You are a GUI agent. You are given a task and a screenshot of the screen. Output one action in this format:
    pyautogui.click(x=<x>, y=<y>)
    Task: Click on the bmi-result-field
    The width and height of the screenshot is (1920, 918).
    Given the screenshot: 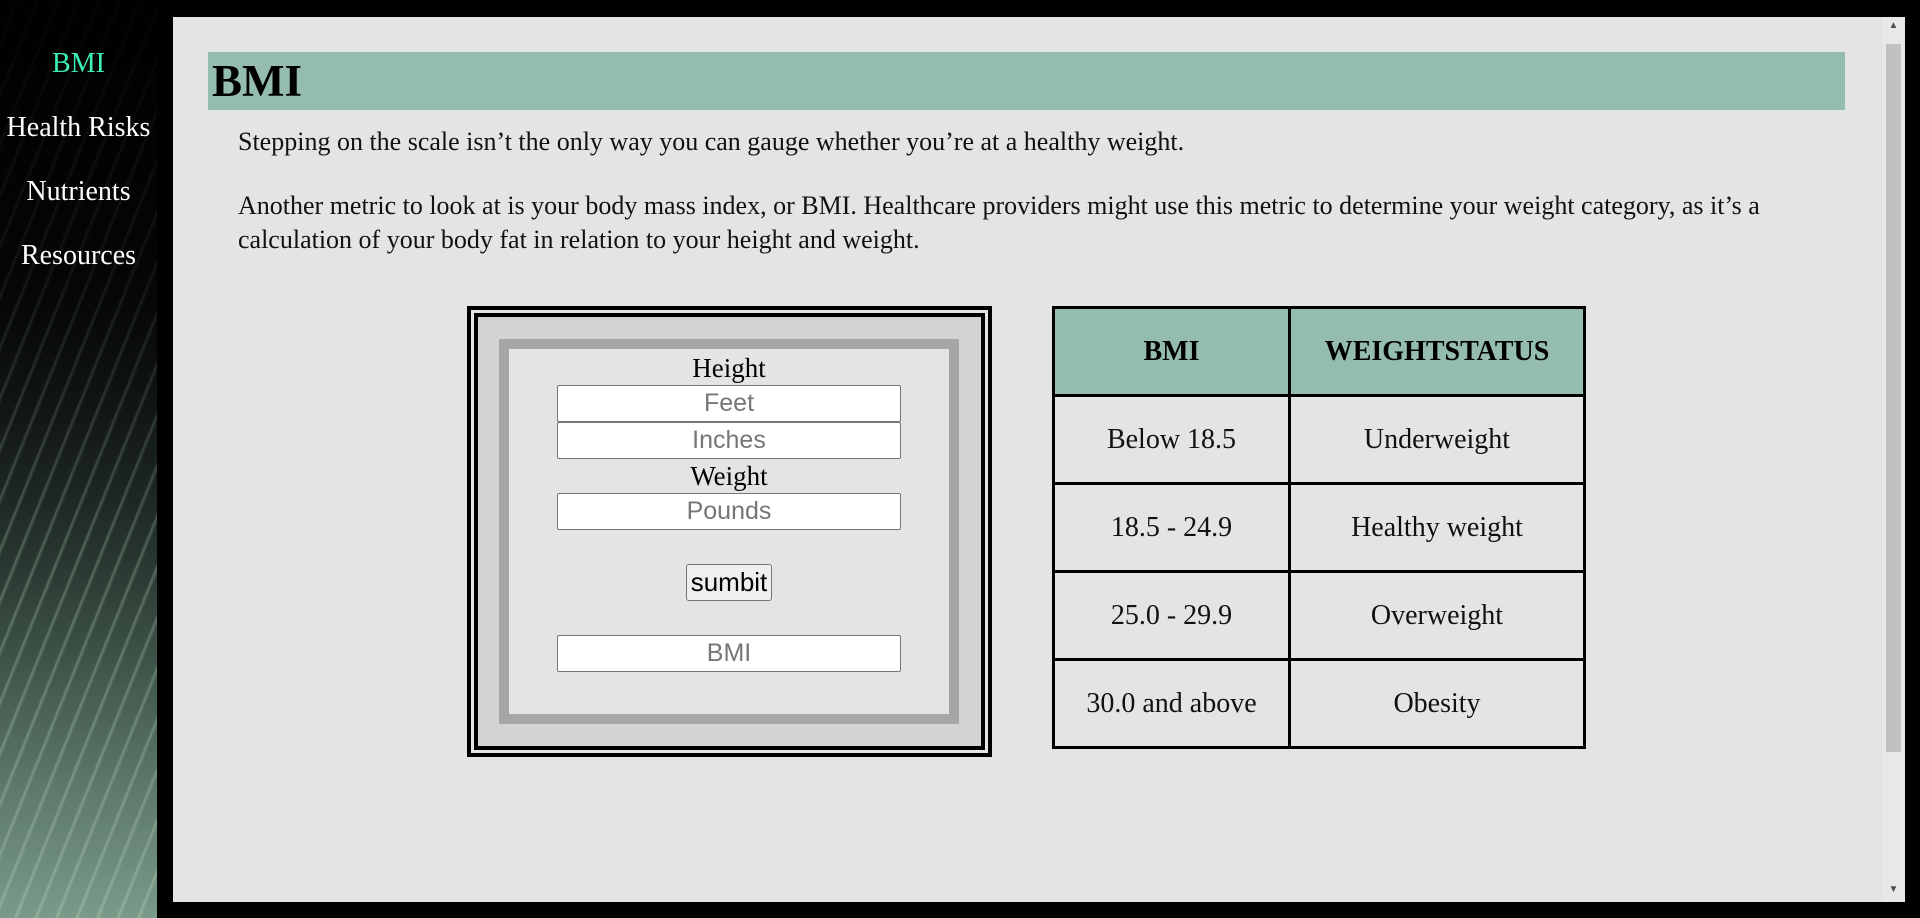 What is the action you would take?
    pyautogui.click(x=729, y=653)
    